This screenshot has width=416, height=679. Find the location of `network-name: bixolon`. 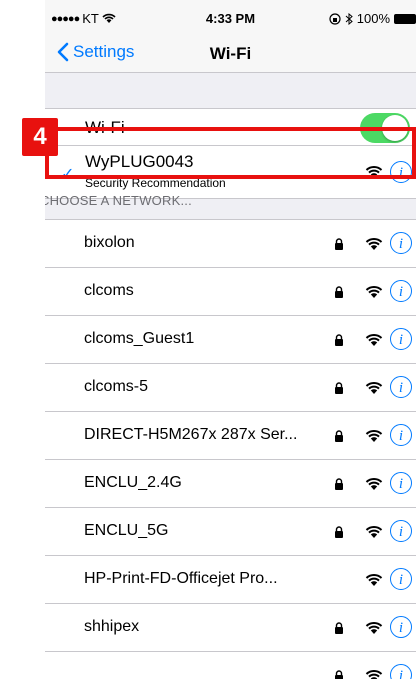

network-name: bixolon is located at coordinates (109, 242).